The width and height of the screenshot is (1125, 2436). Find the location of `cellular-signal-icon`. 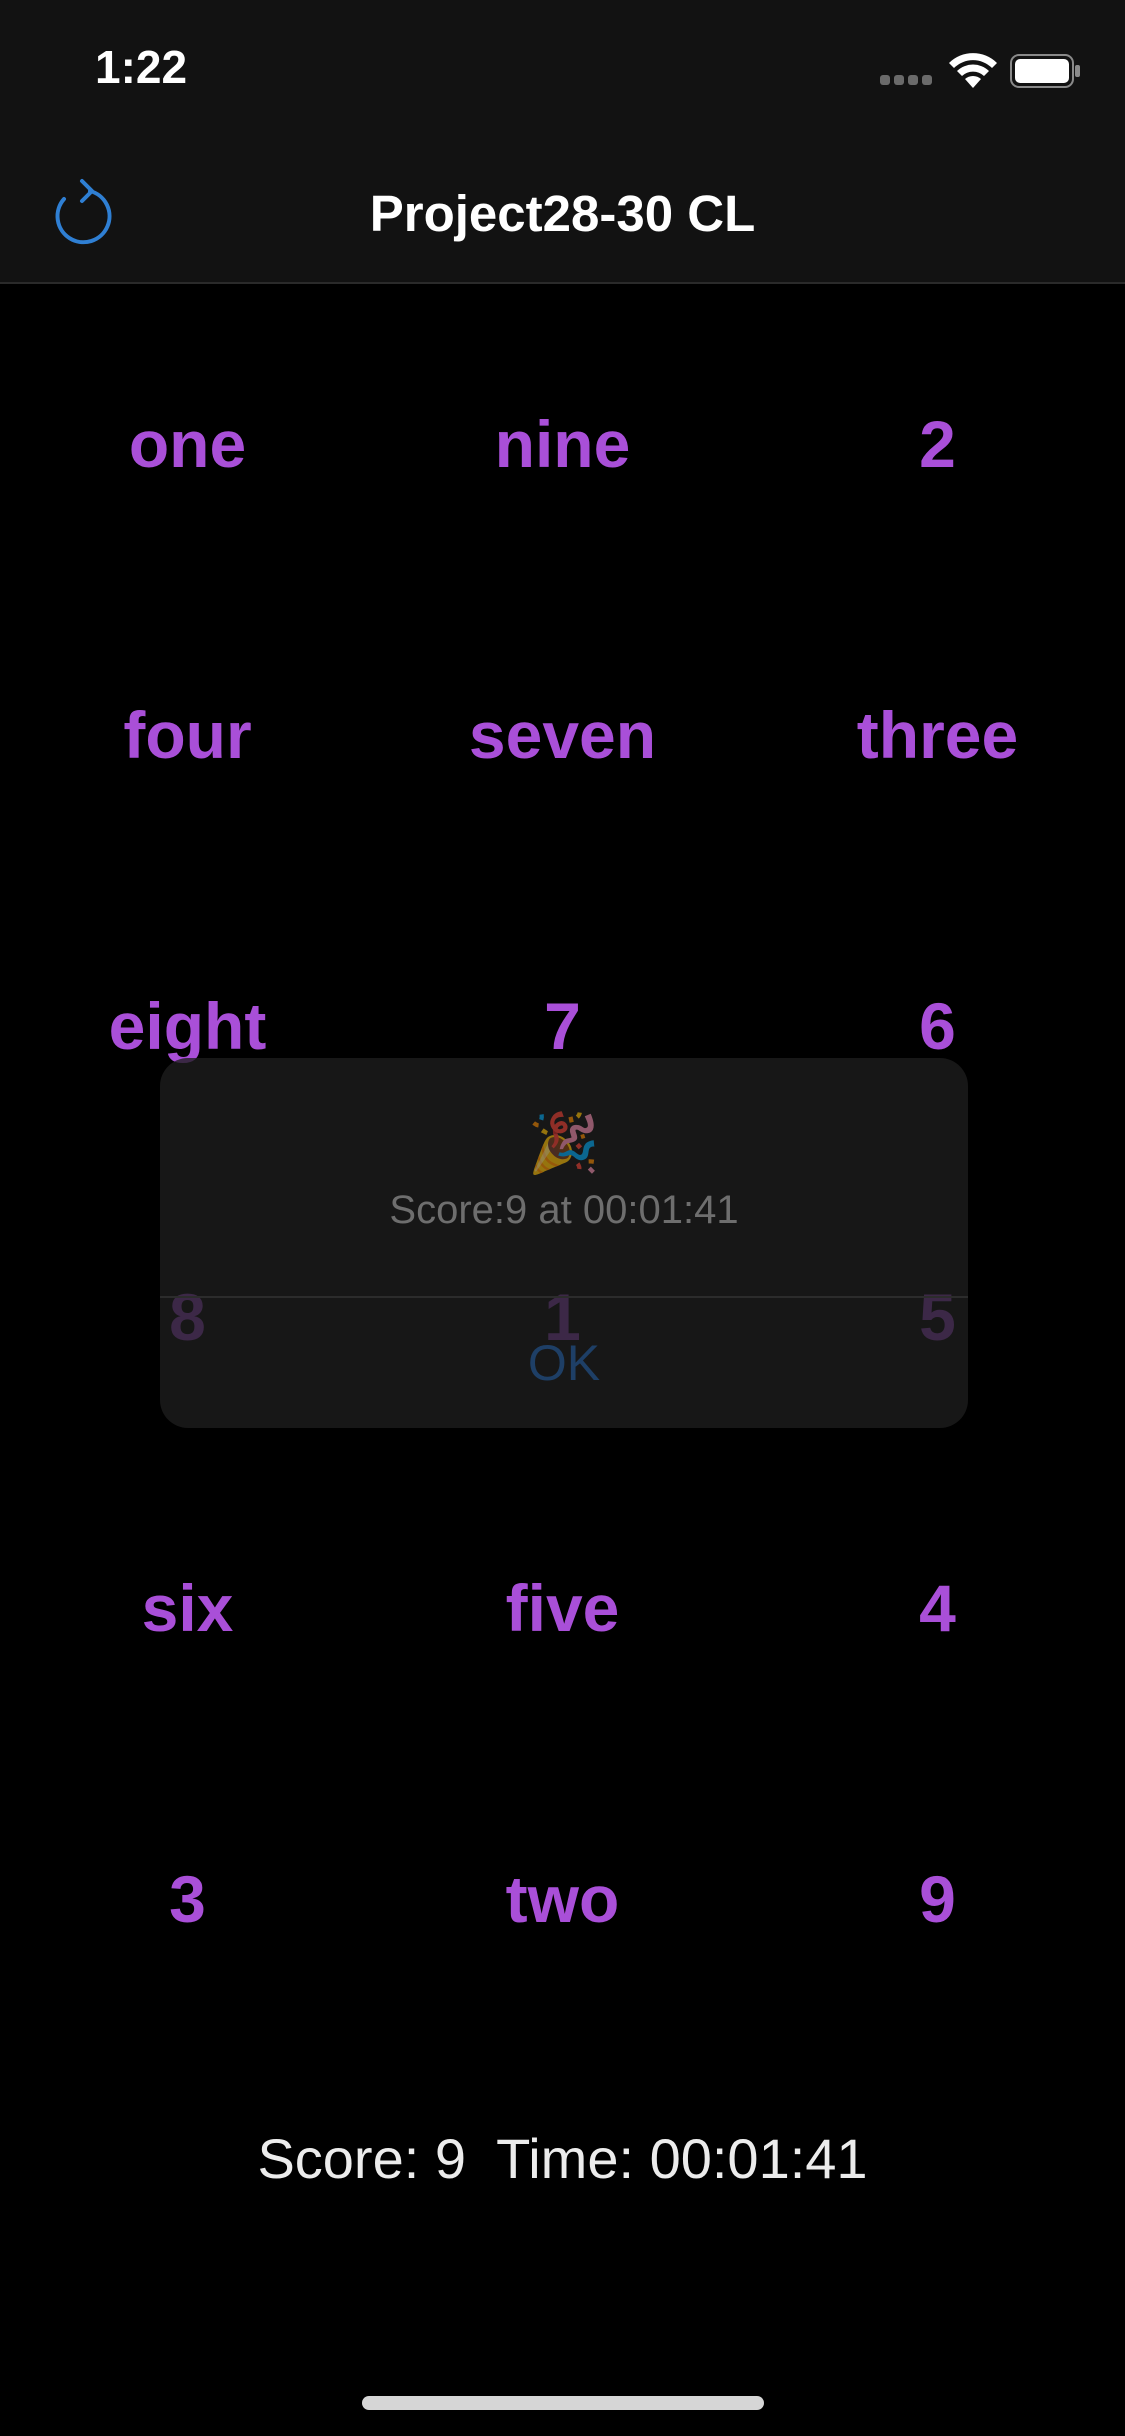

cellular-signal-icon is located at coordinates (906, 80).